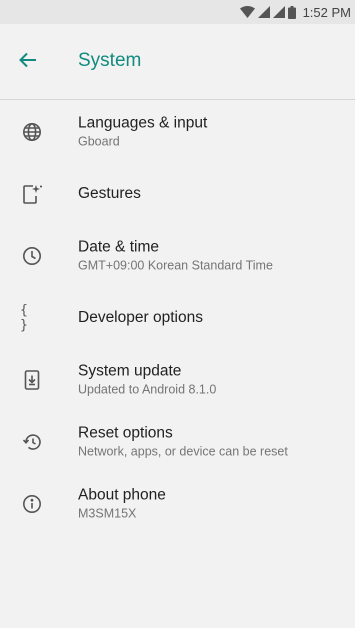  I want to click on item-title: Reset options, so click(125, 433).